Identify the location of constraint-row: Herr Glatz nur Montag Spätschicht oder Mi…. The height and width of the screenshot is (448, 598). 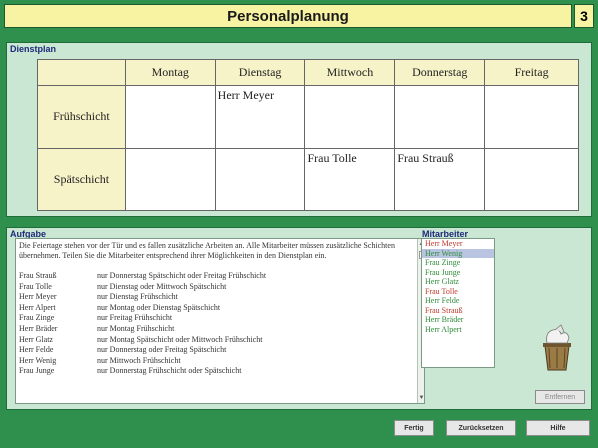
(216, 340).